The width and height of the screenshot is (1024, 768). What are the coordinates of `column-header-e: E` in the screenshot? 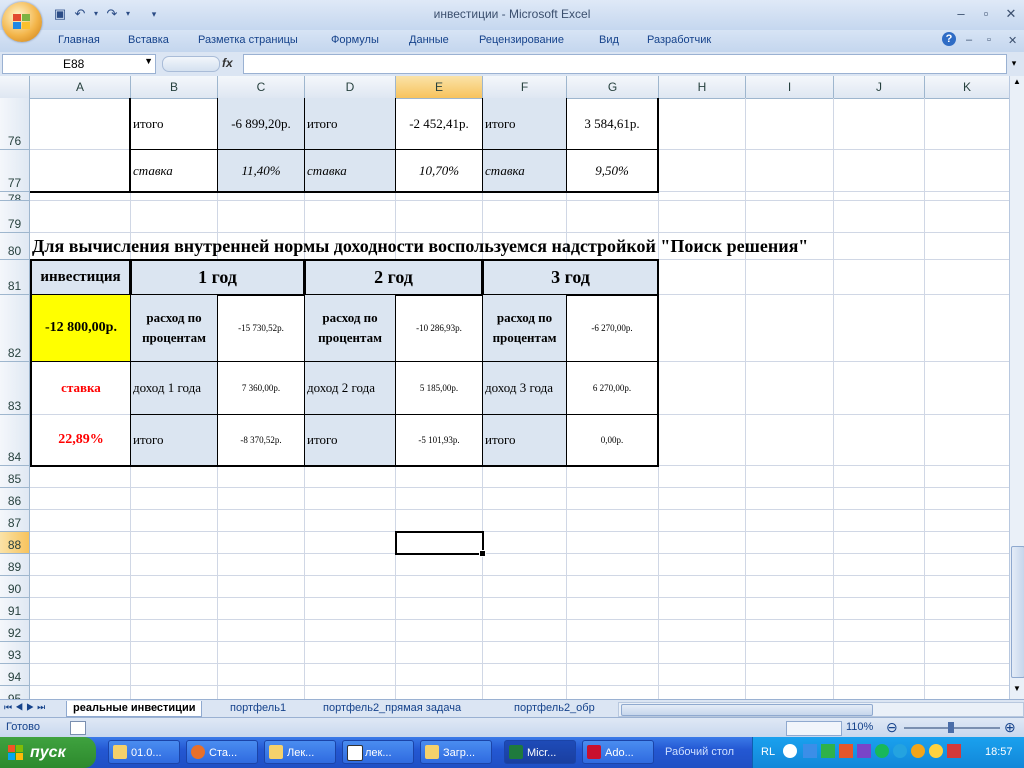 It's located at (439, 87).